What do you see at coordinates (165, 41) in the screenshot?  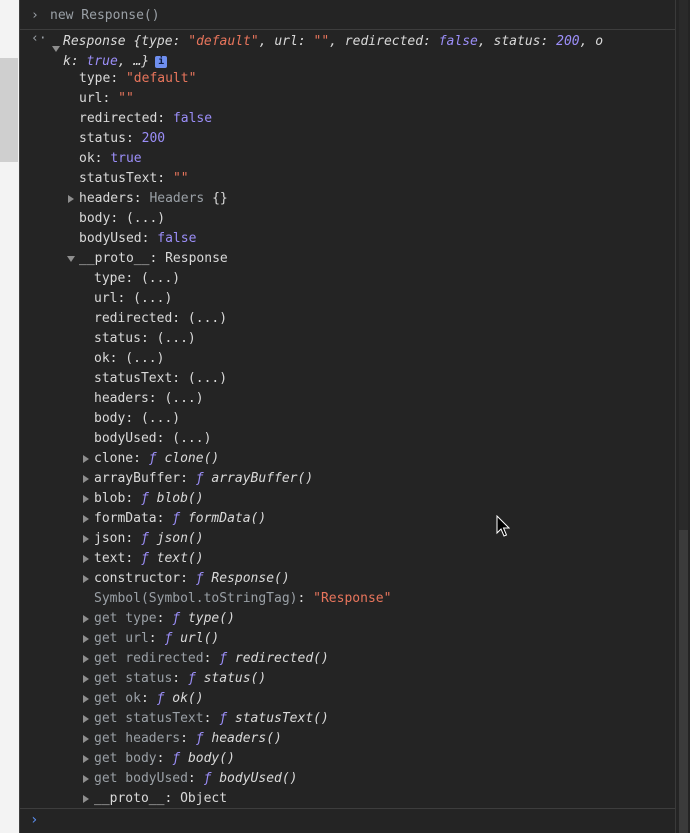 I see `summary-key: type:` at bounding box center [165, 41].